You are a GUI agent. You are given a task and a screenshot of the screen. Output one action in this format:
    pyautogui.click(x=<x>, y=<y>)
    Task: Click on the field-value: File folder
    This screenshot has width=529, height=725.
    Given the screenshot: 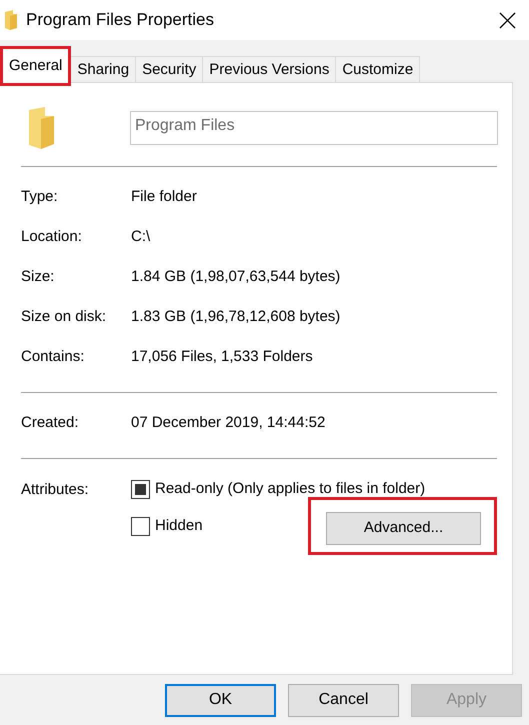 What is the action you would take?
    pyautogui.click(x=164, y=196)
    